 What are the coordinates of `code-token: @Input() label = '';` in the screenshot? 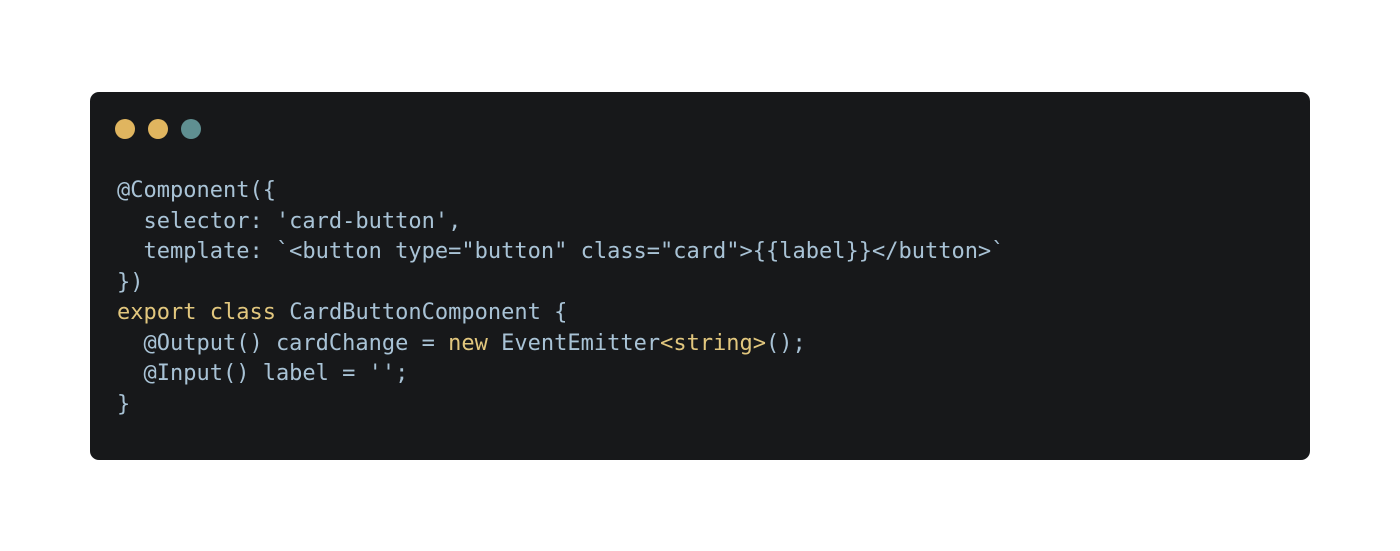 It's located at (263, 373).